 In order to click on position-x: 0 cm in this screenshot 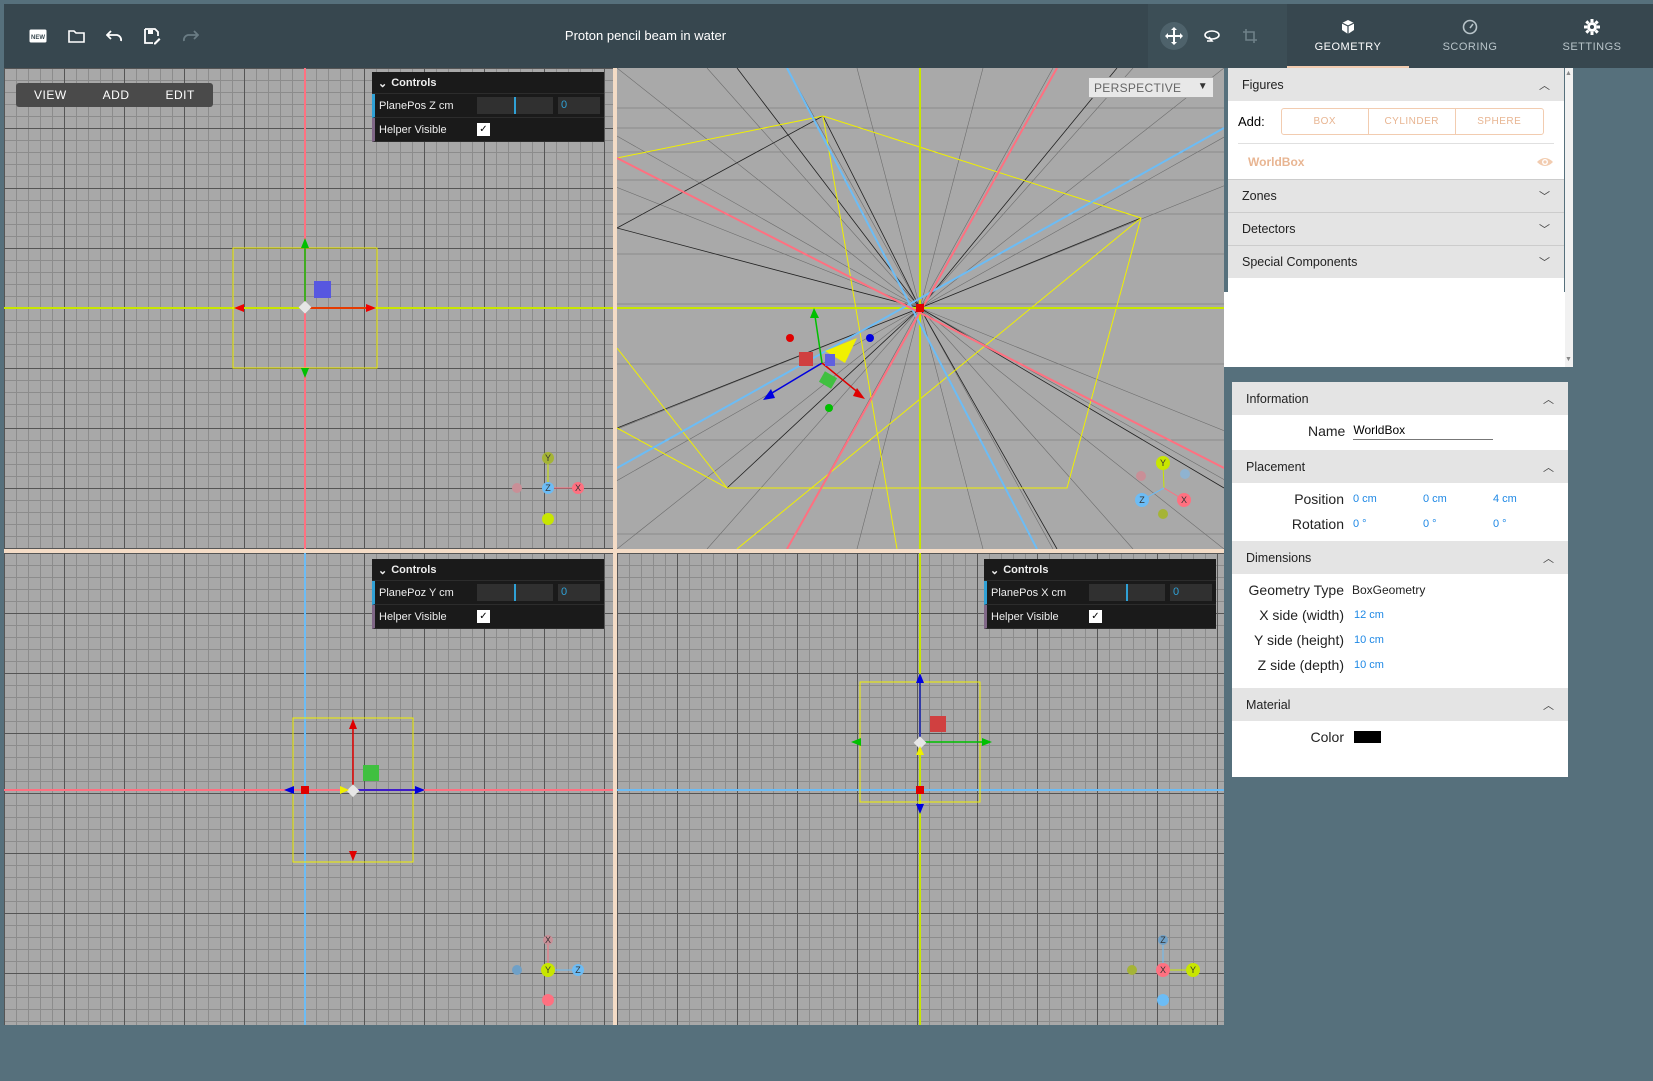, I will do `click(1388, 499)`.